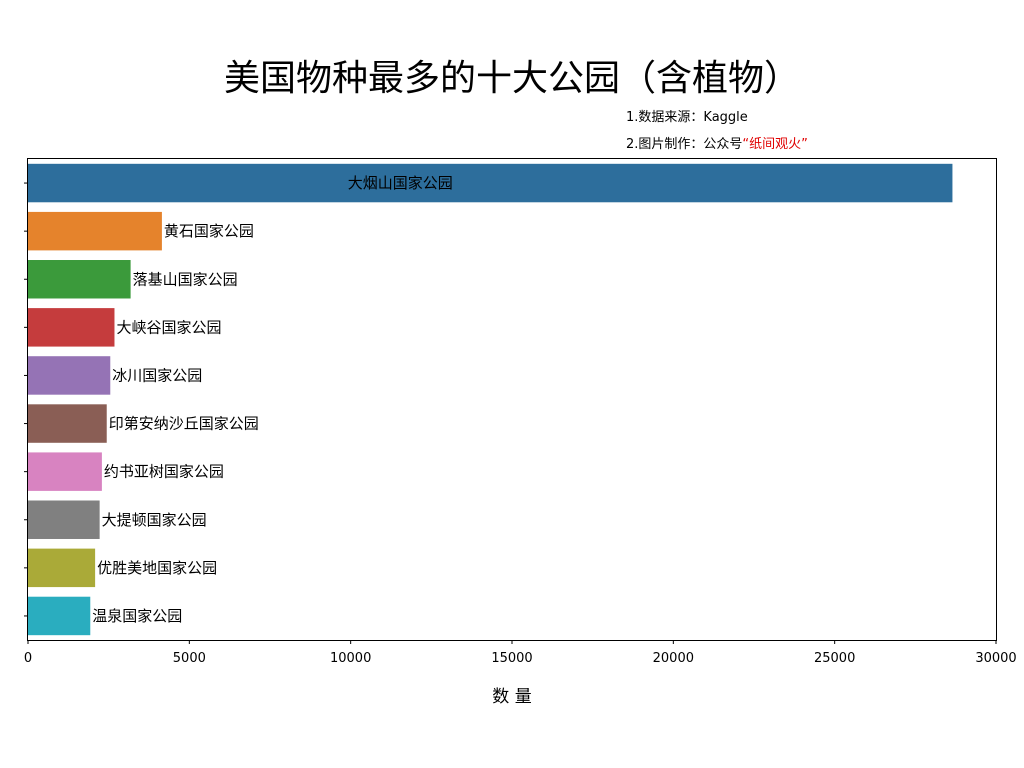 Image resolution: width=1024 pixels, height=768 pixels. Describe the element at coordinates (189, 658) in the screenshot. I see `x-tick-label-1: 5000` at that location.